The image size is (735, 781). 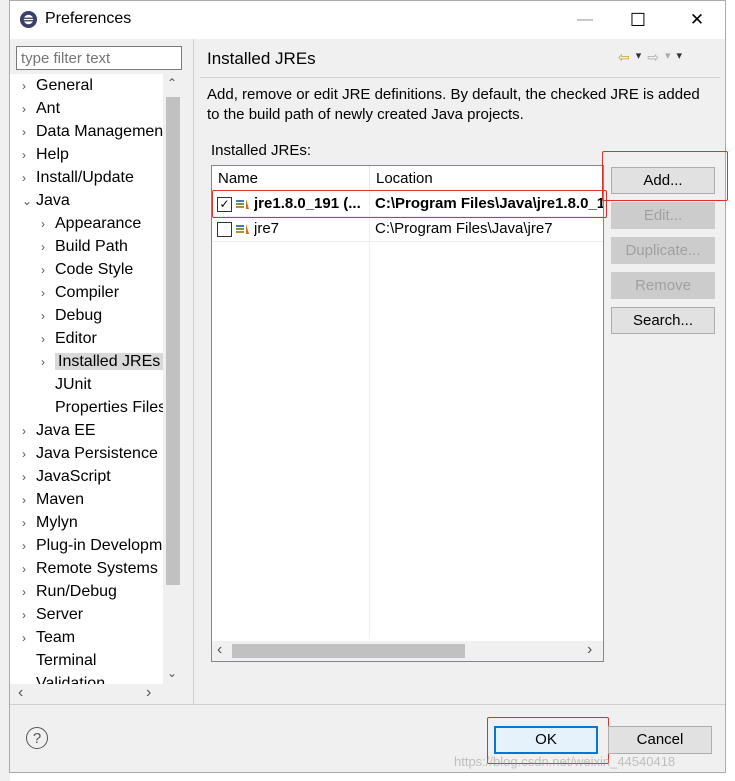 I want to click on tree-item: › Code Style, so click(x=87, y=270).